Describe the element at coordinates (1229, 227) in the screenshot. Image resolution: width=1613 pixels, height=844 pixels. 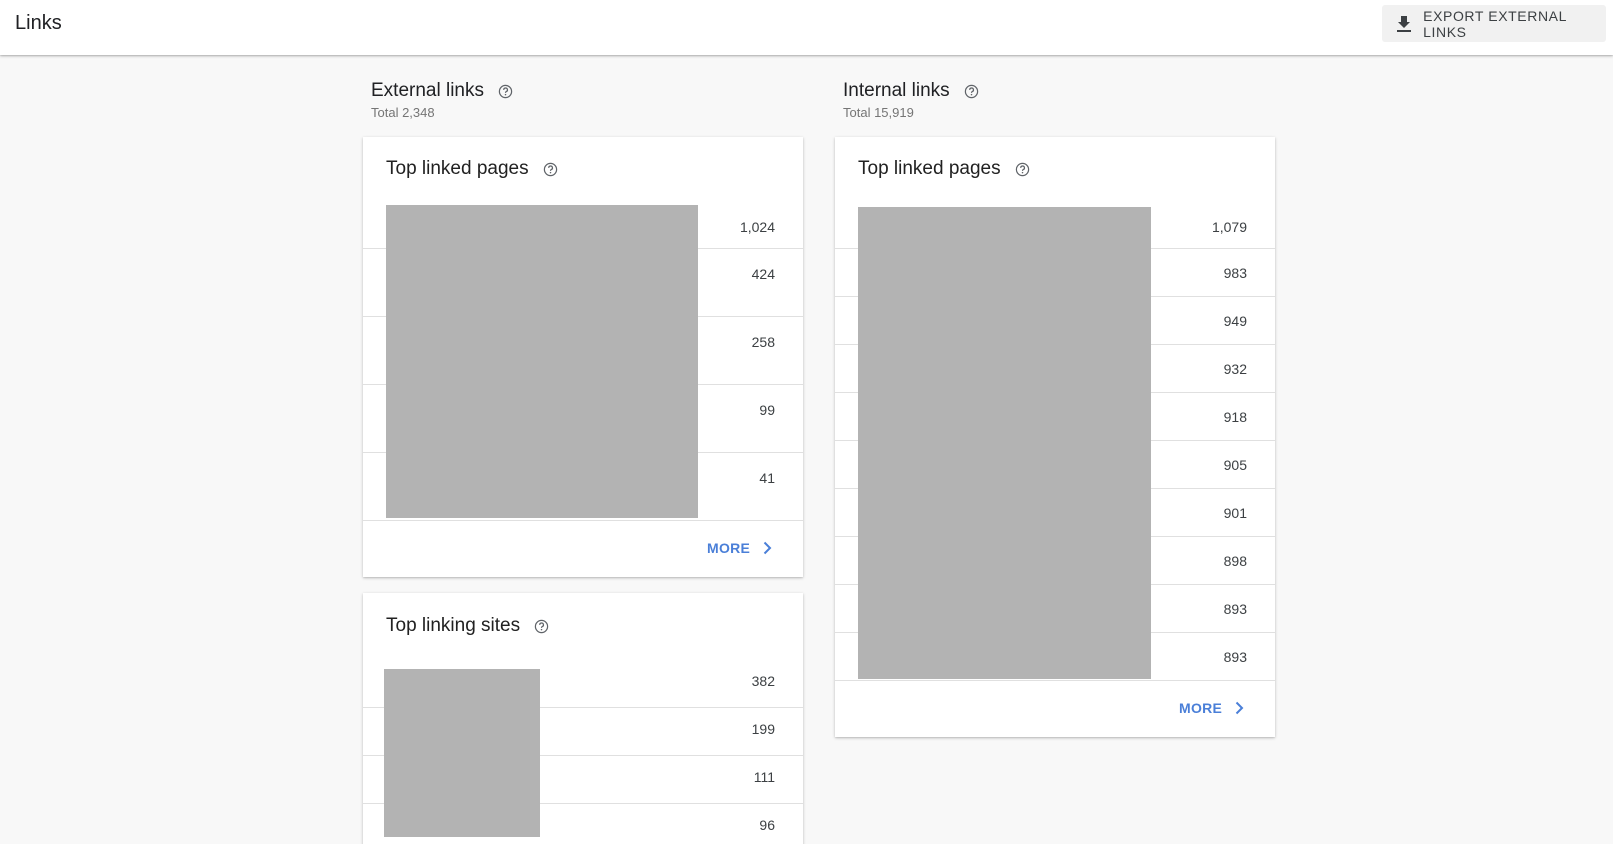
I see `row-value: 1,079` at that location.